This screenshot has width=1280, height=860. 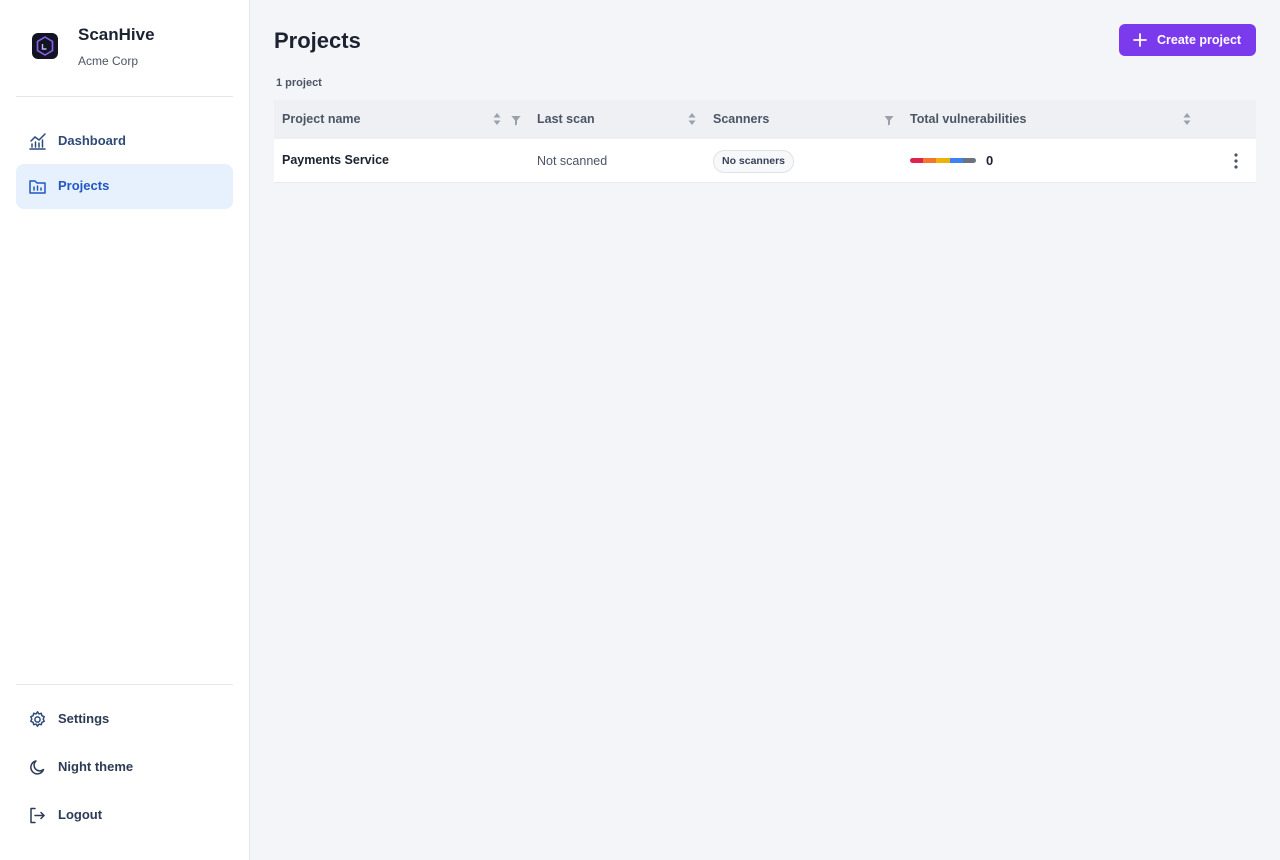 What do you see at coordinates (1140, 41) in the screenshot?
I see `plus-icon` at bounding box center [1140, 41].